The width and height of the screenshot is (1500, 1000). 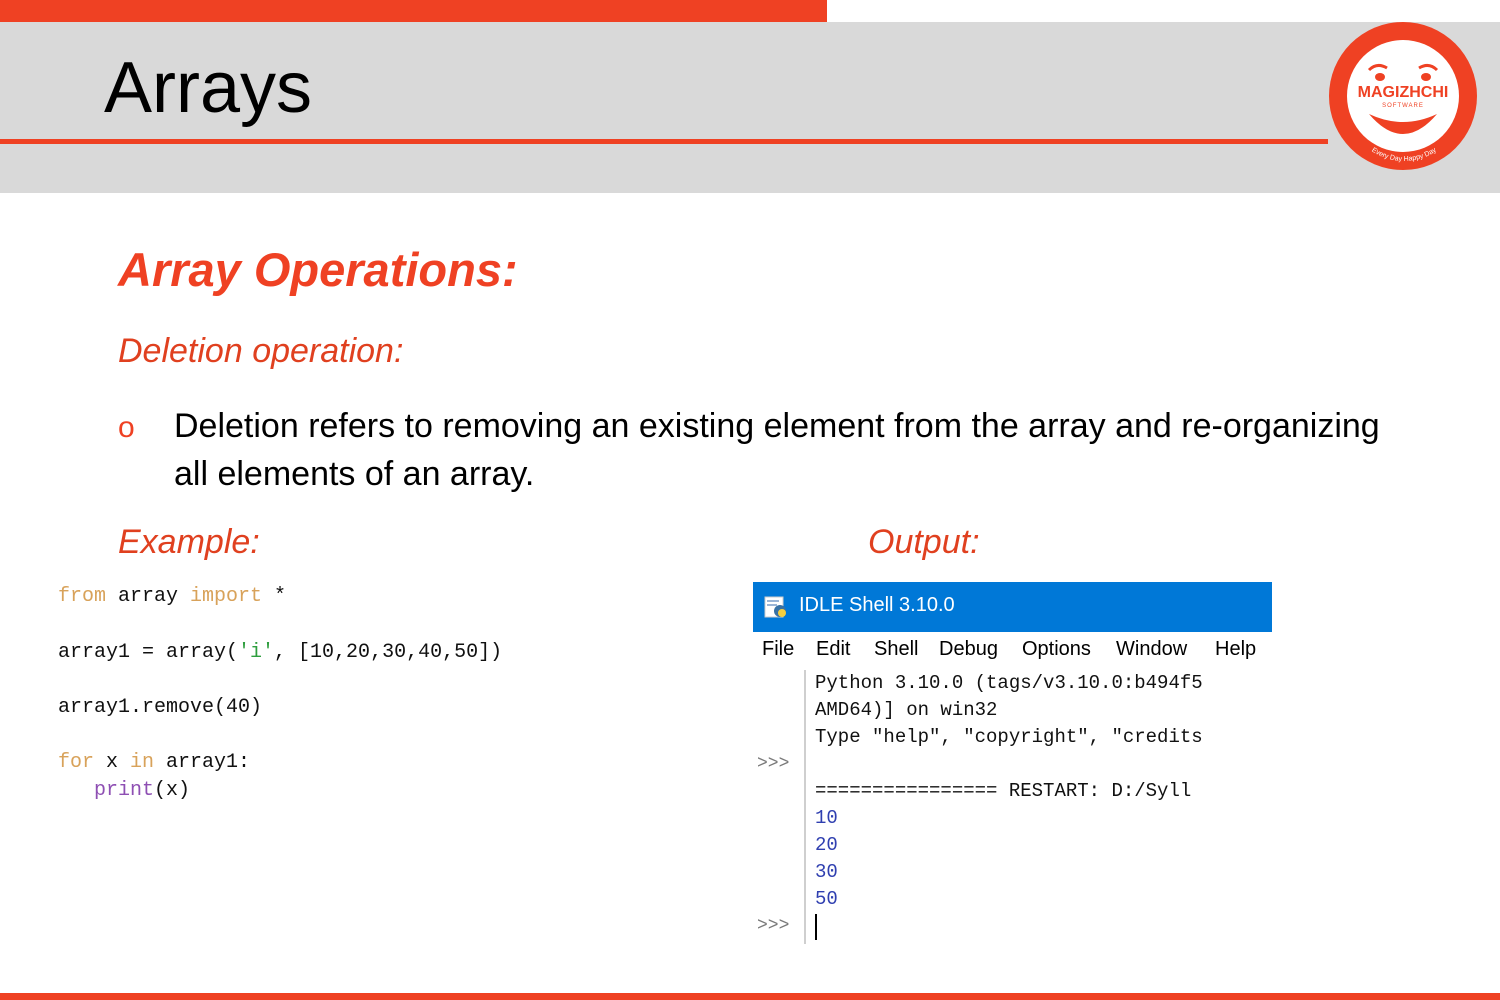 What do you see at coordinates (208, 88) in the screenshot?
I see `slide-title: Arrays` at bounding box center [208, 88].